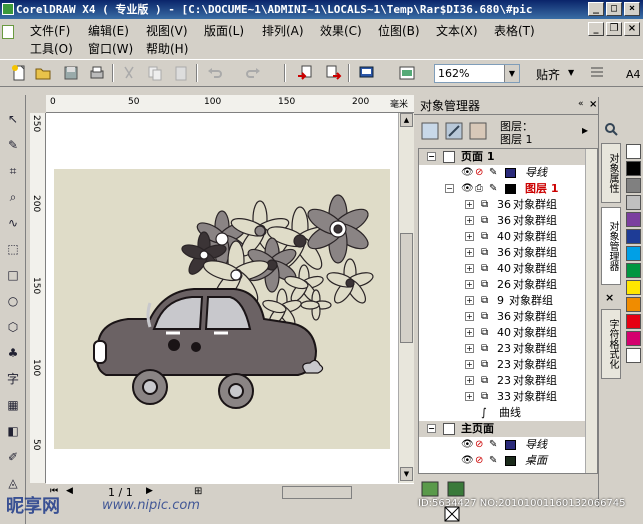  What do you see at coordinates (215, 73) in the screenshot?
I see `undo-icon` at bounding box center [215, 73].